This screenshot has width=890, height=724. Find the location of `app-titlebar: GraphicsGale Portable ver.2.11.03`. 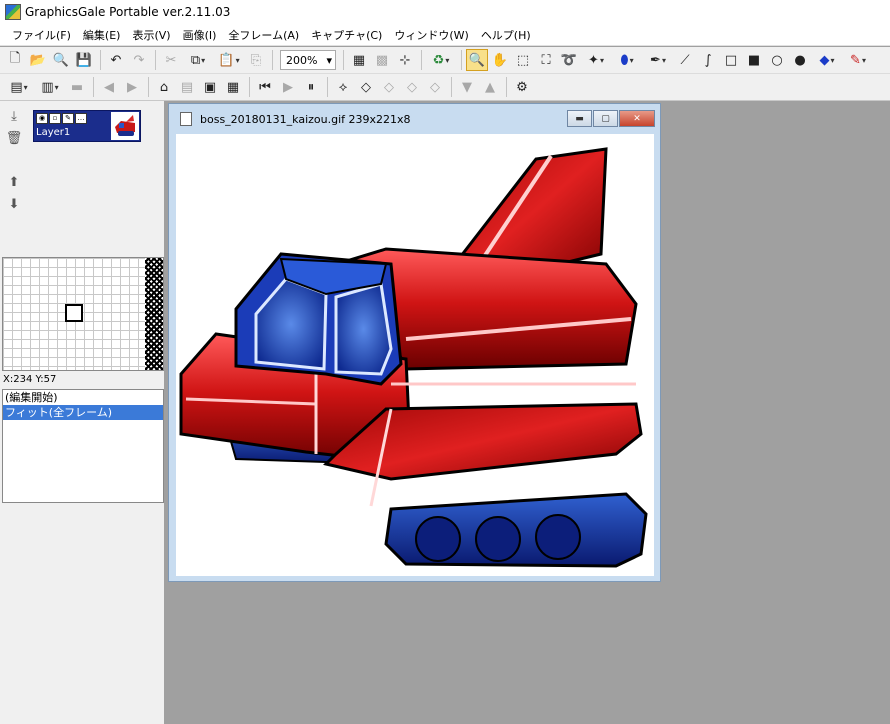

app-titlebar: GraphicsGale Portable ver.2.11.03 is located at coordinates (445, 12).